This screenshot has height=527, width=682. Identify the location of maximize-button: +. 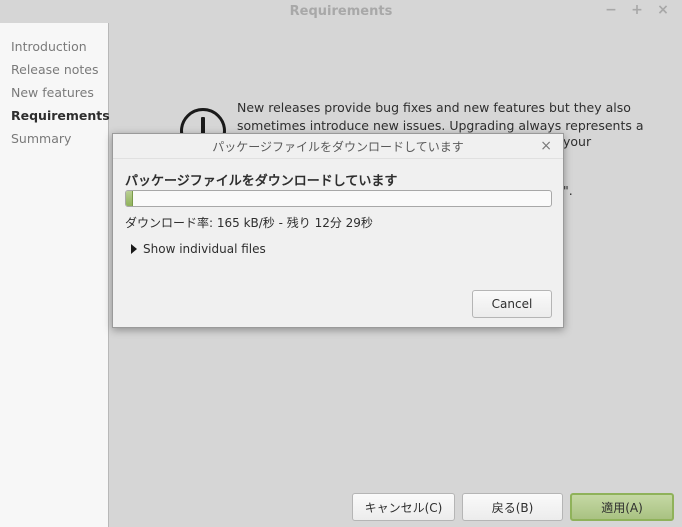
(637, 10).